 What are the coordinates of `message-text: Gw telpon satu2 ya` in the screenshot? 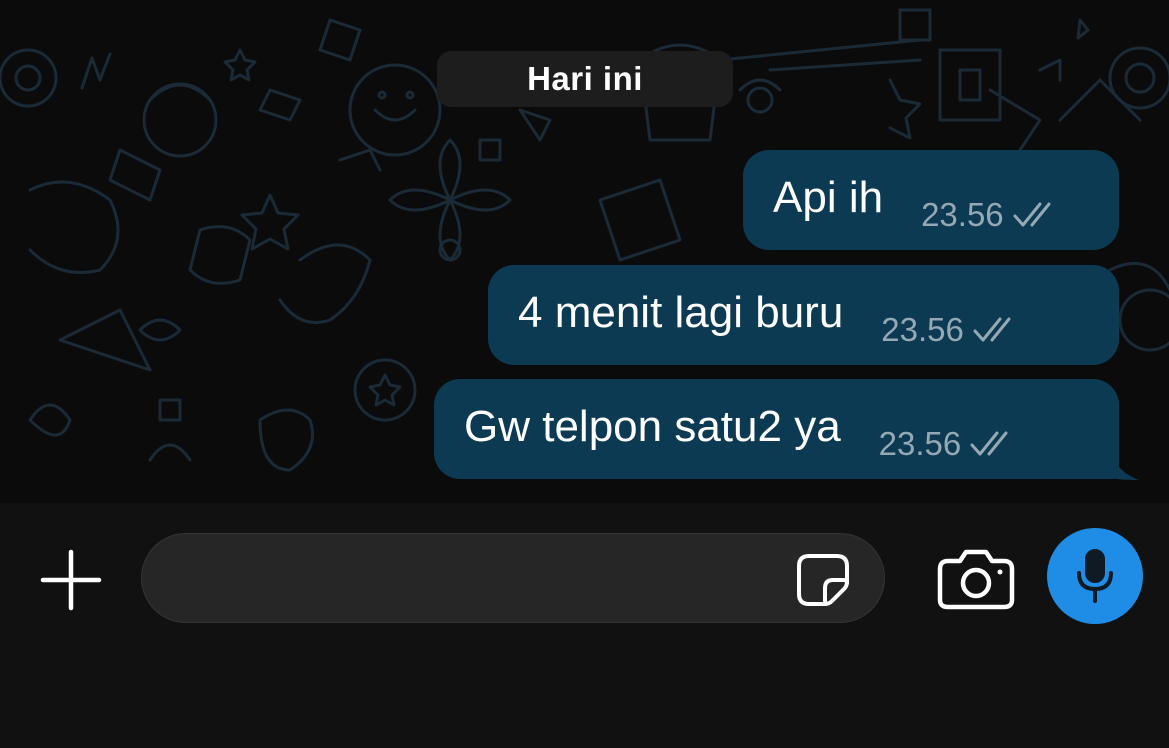 It's located at (652, 426).